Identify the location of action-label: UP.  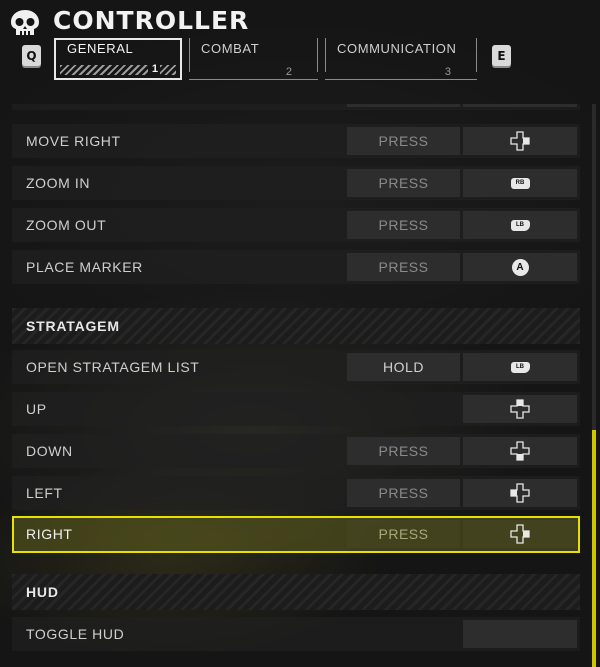
(36, 409).